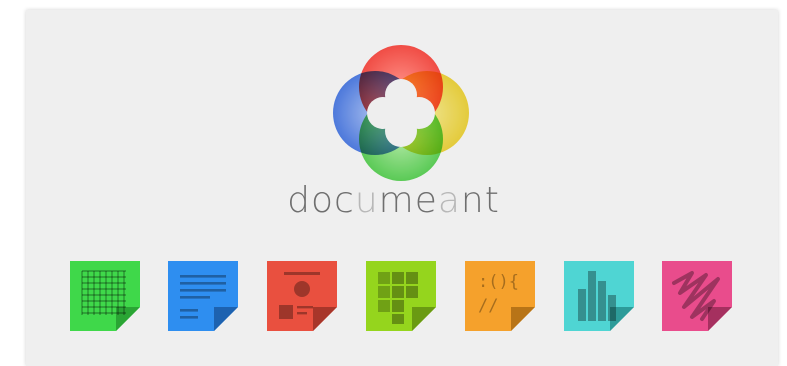 This screenshot has width=787, height=366. Describe the element at coordinates (449, 200) in the screenshot. I see `wordmark-part: a` at that location.